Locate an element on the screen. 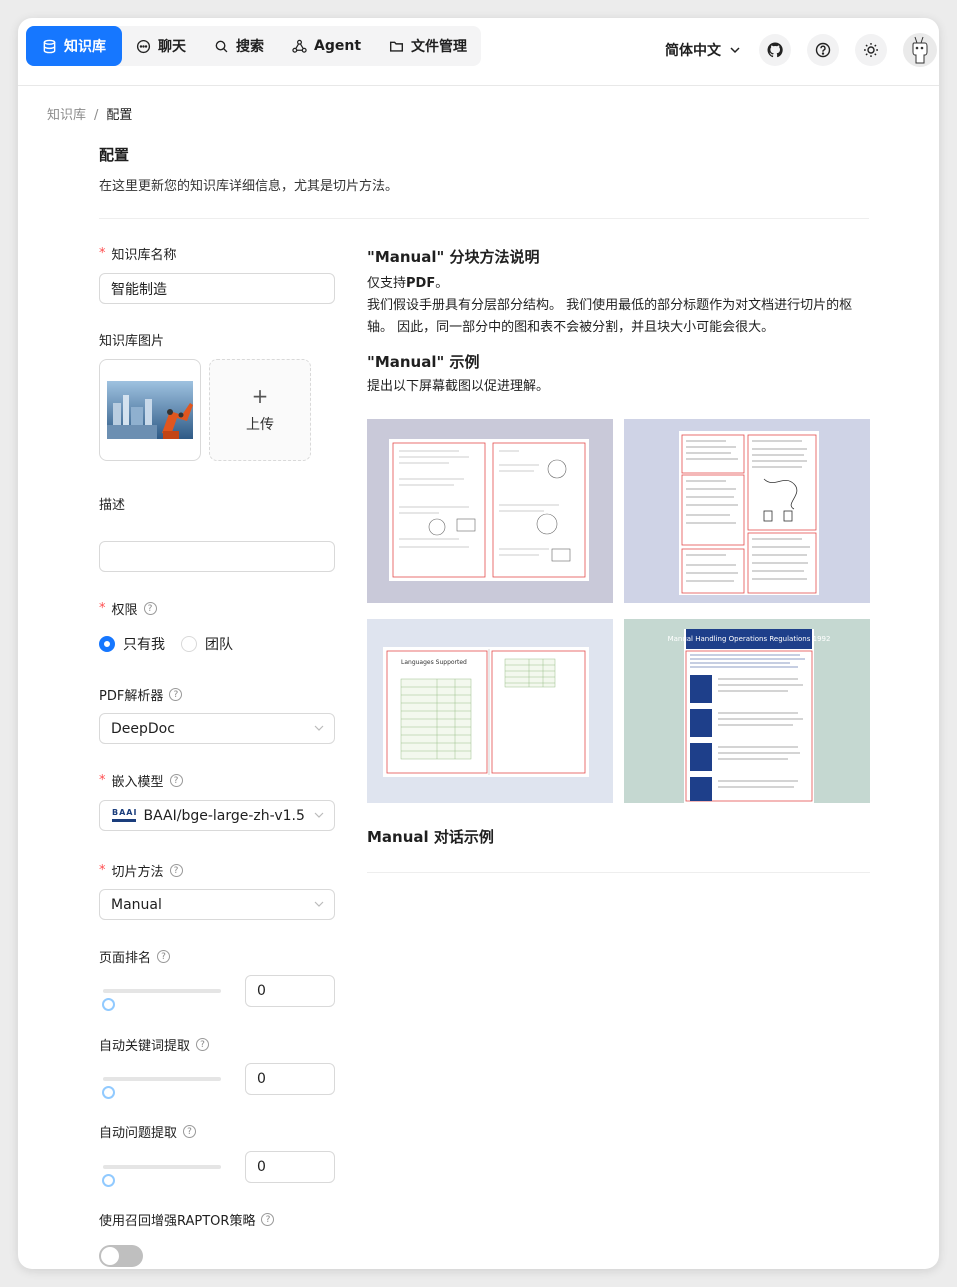 The width and height of the screenshot is (957, 1287). auto-keywords-field-label: 自动关键词提取? is located at coordinates (154, 1044).